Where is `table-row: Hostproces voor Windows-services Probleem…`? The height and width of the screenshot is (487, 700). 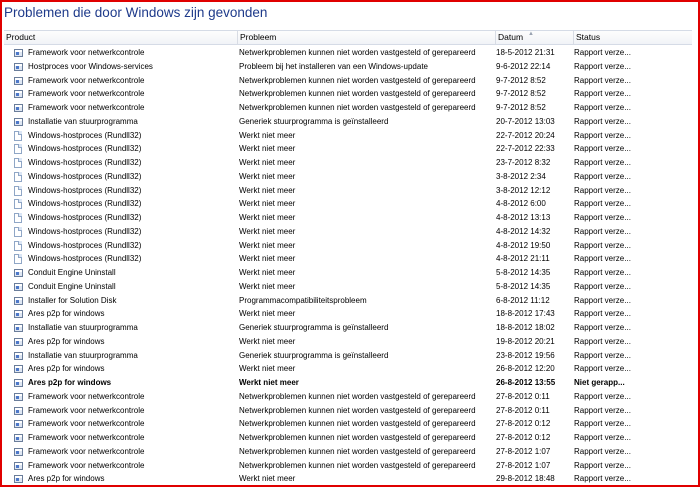
table-row: Hostproces voor Windows-services Probleem… is located at coordinates (348, 67).